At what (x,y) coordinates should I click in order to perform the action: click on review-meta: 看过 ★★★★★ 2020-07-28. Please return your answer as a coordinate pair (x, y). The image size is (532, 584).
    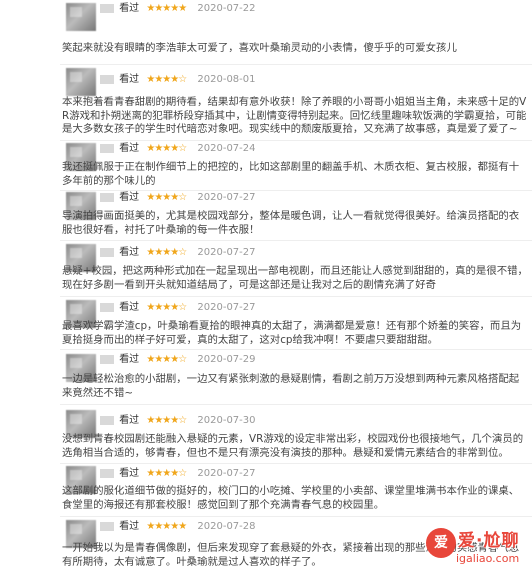
    Looking at the image, I should click on (178, 527).